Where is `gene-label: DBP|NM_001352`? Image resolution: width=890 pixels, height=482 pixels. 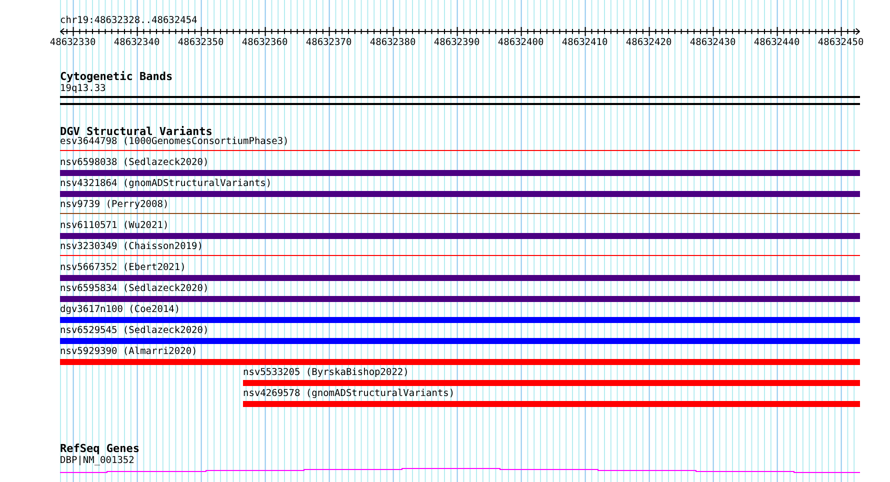
gene-label: DBP|NM_001352 is located at coordinates (97, 461).